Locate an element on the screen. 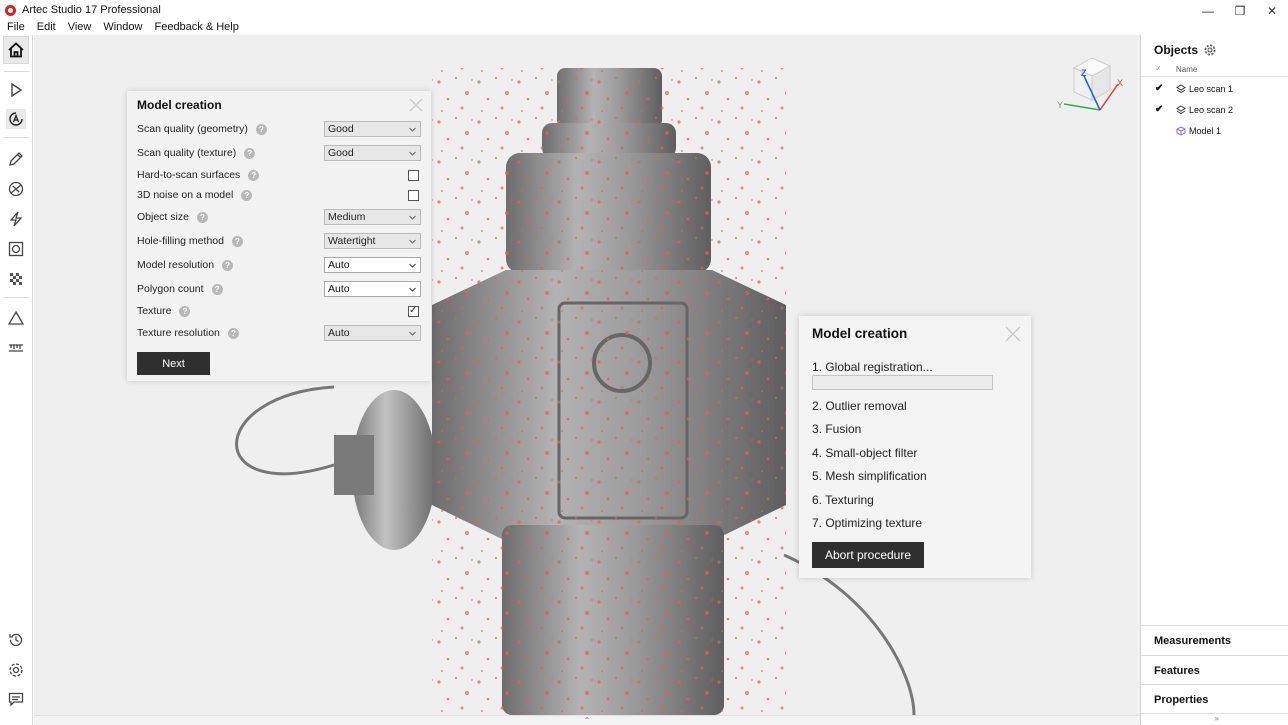 Image resolution: width=1288 pixels, height=725 pixels. row-polygon-count: Polygon count ? Auto is located at coordinates (279, 289).